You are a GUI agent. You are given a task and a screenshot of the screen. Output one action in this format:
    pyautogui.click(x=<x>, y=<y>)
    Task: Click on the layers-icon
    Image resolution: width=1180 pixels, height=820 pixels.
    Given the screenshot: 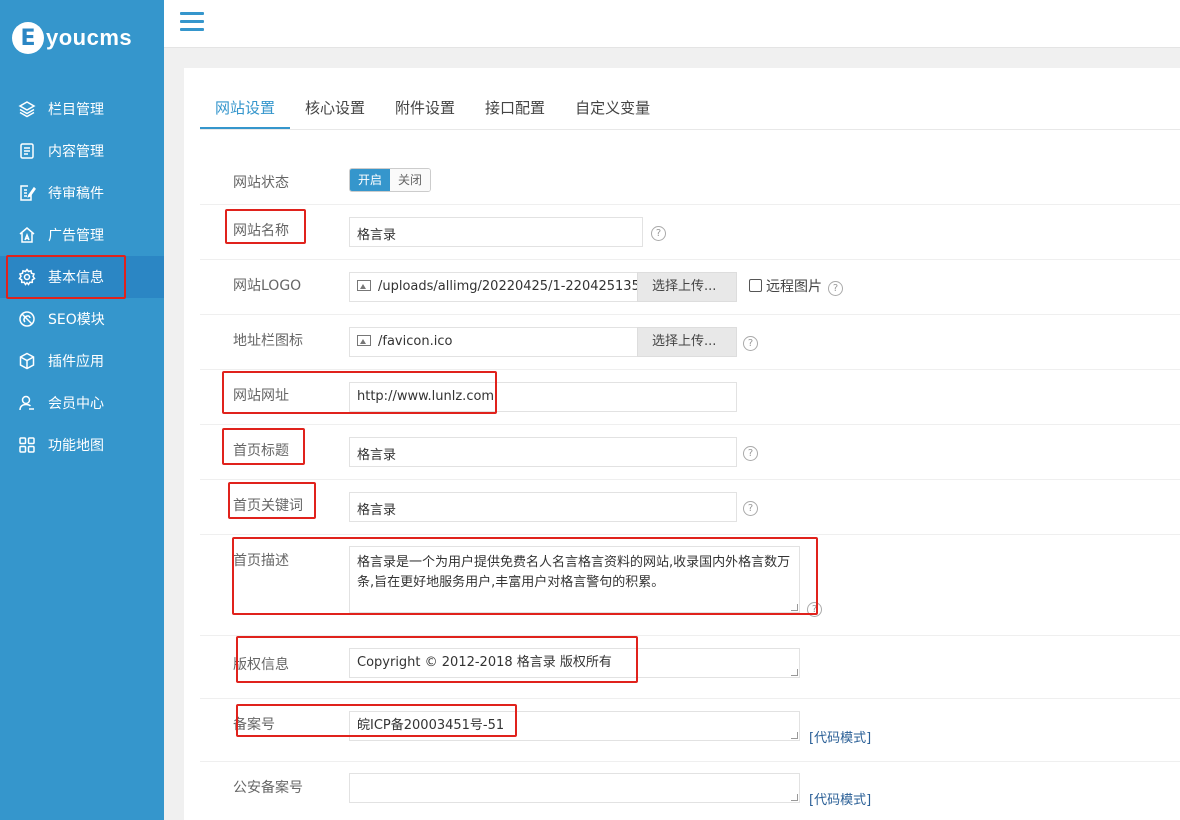 What is the action you would take?
    pyautogui.click(x=27, y=109)
    